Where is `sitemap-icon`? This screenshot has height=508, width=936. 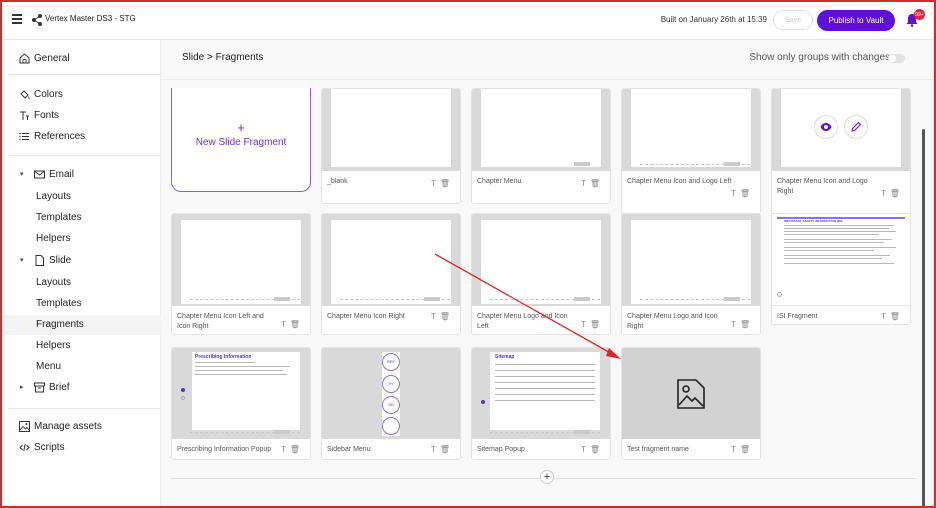 sitemap-icon is located at coordinates (391, 426).